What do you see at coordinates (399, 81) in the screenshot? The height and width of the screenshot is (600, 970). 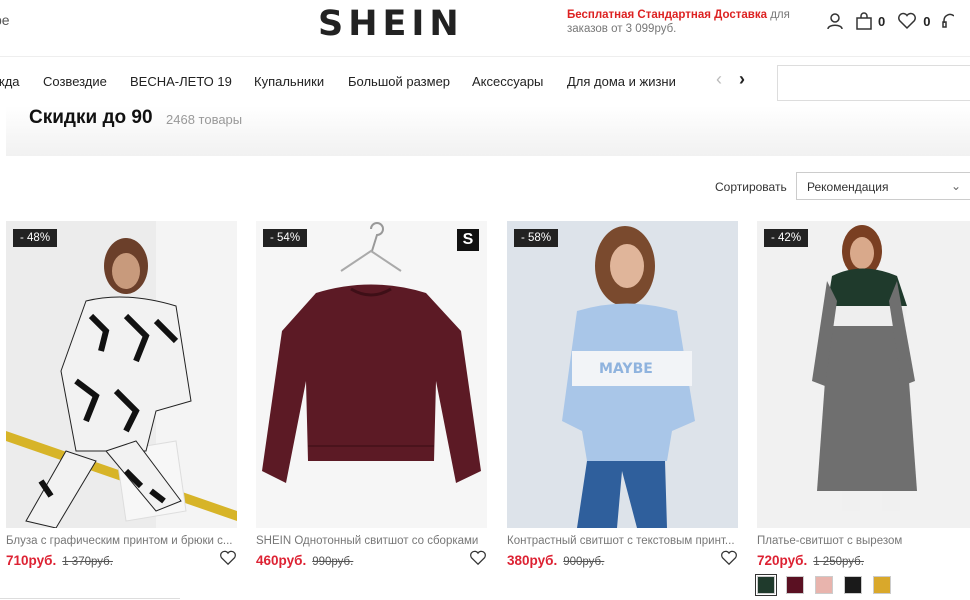 I see `nav-item-plus-size: Большой размер` at bounding box center [399, 81].